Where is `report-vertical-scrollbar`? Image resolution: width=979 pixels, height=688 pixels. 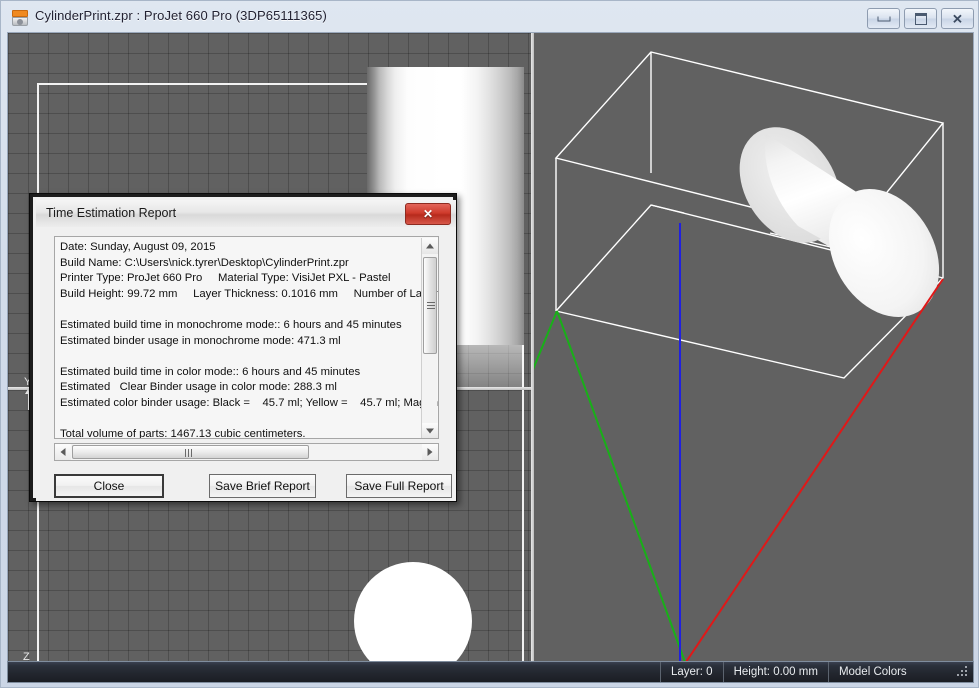 report-vertical-scrollbar is located at coordinates (429, 338).